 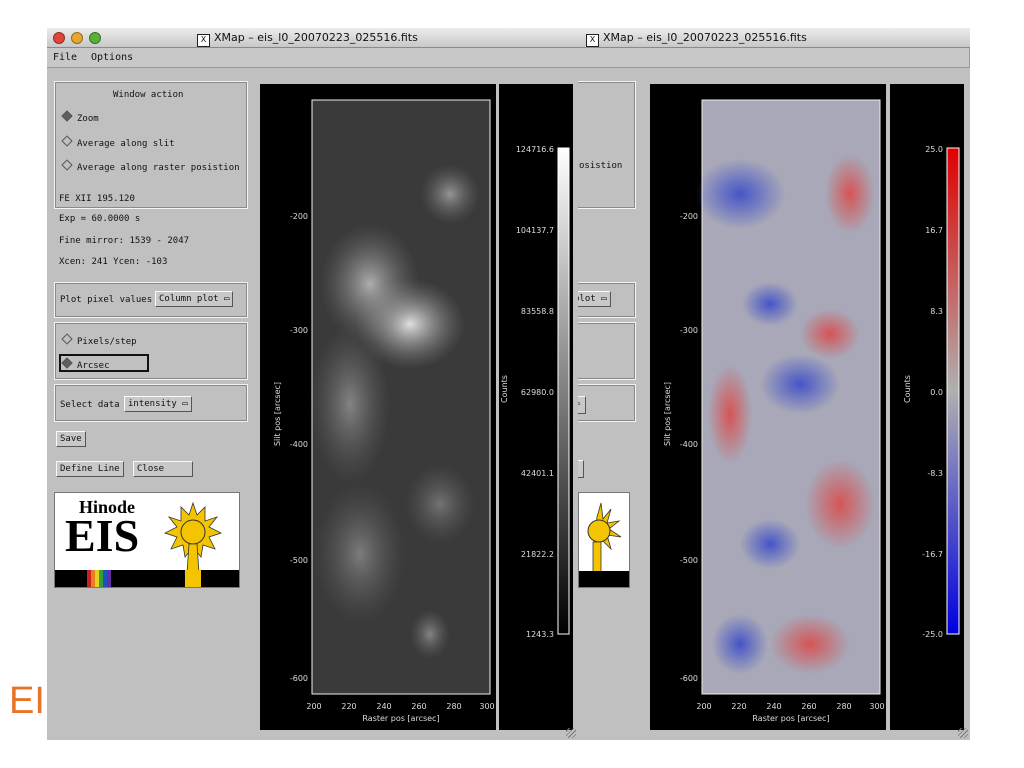 I want to click on window-2-action-group, so click(x=602, y=145).